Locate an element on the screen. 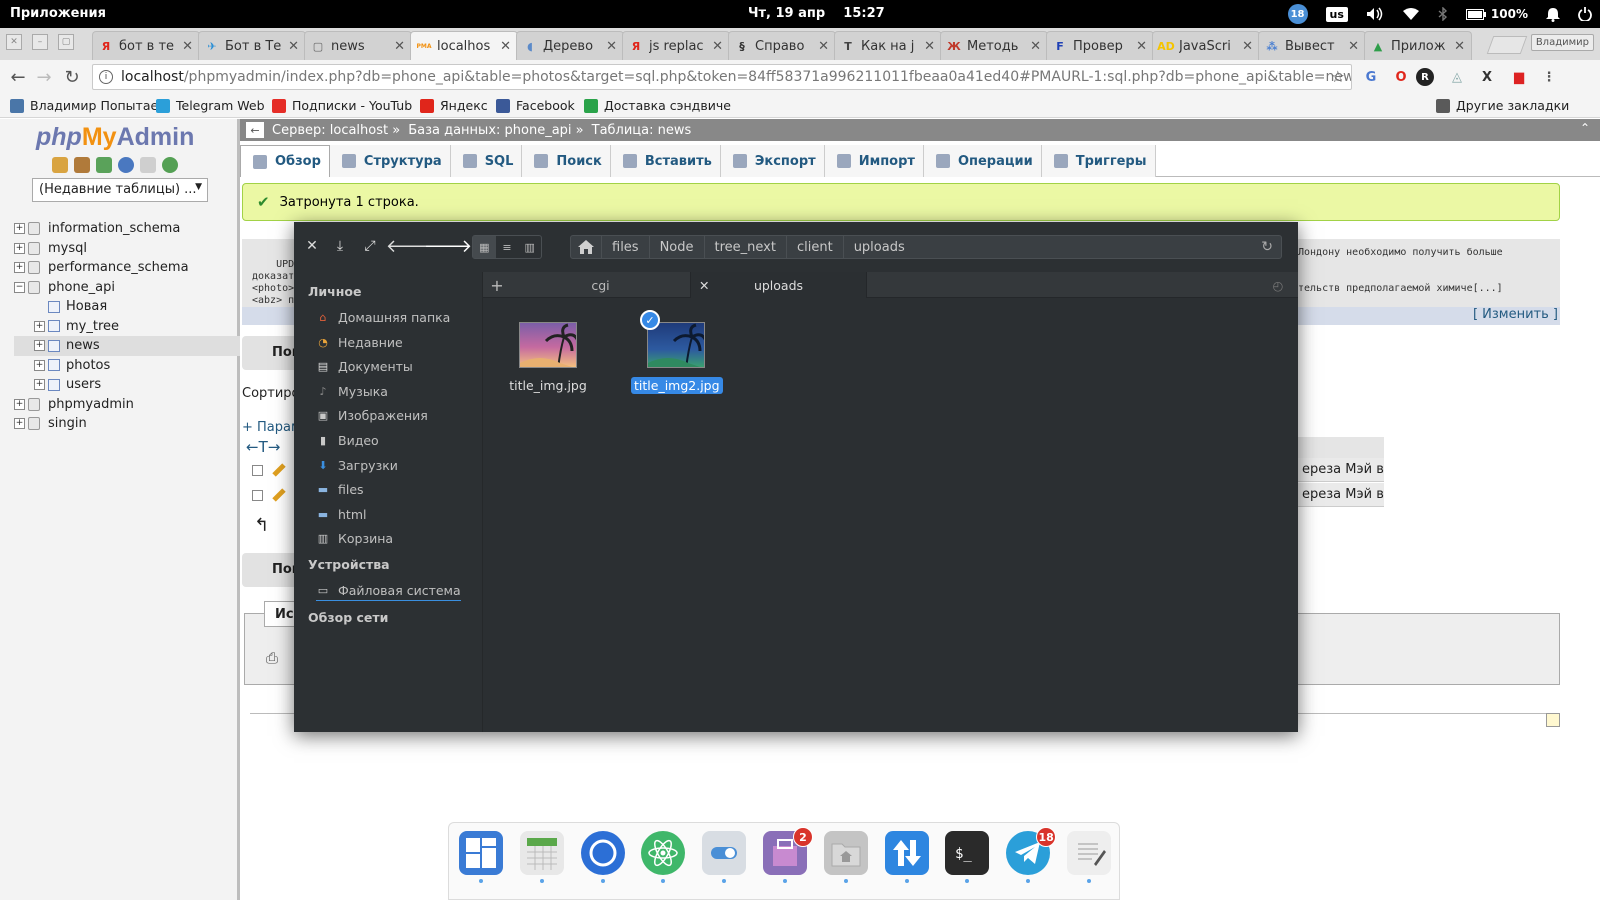  appcenter-icon: 2 is located at coordinates (788, 851).